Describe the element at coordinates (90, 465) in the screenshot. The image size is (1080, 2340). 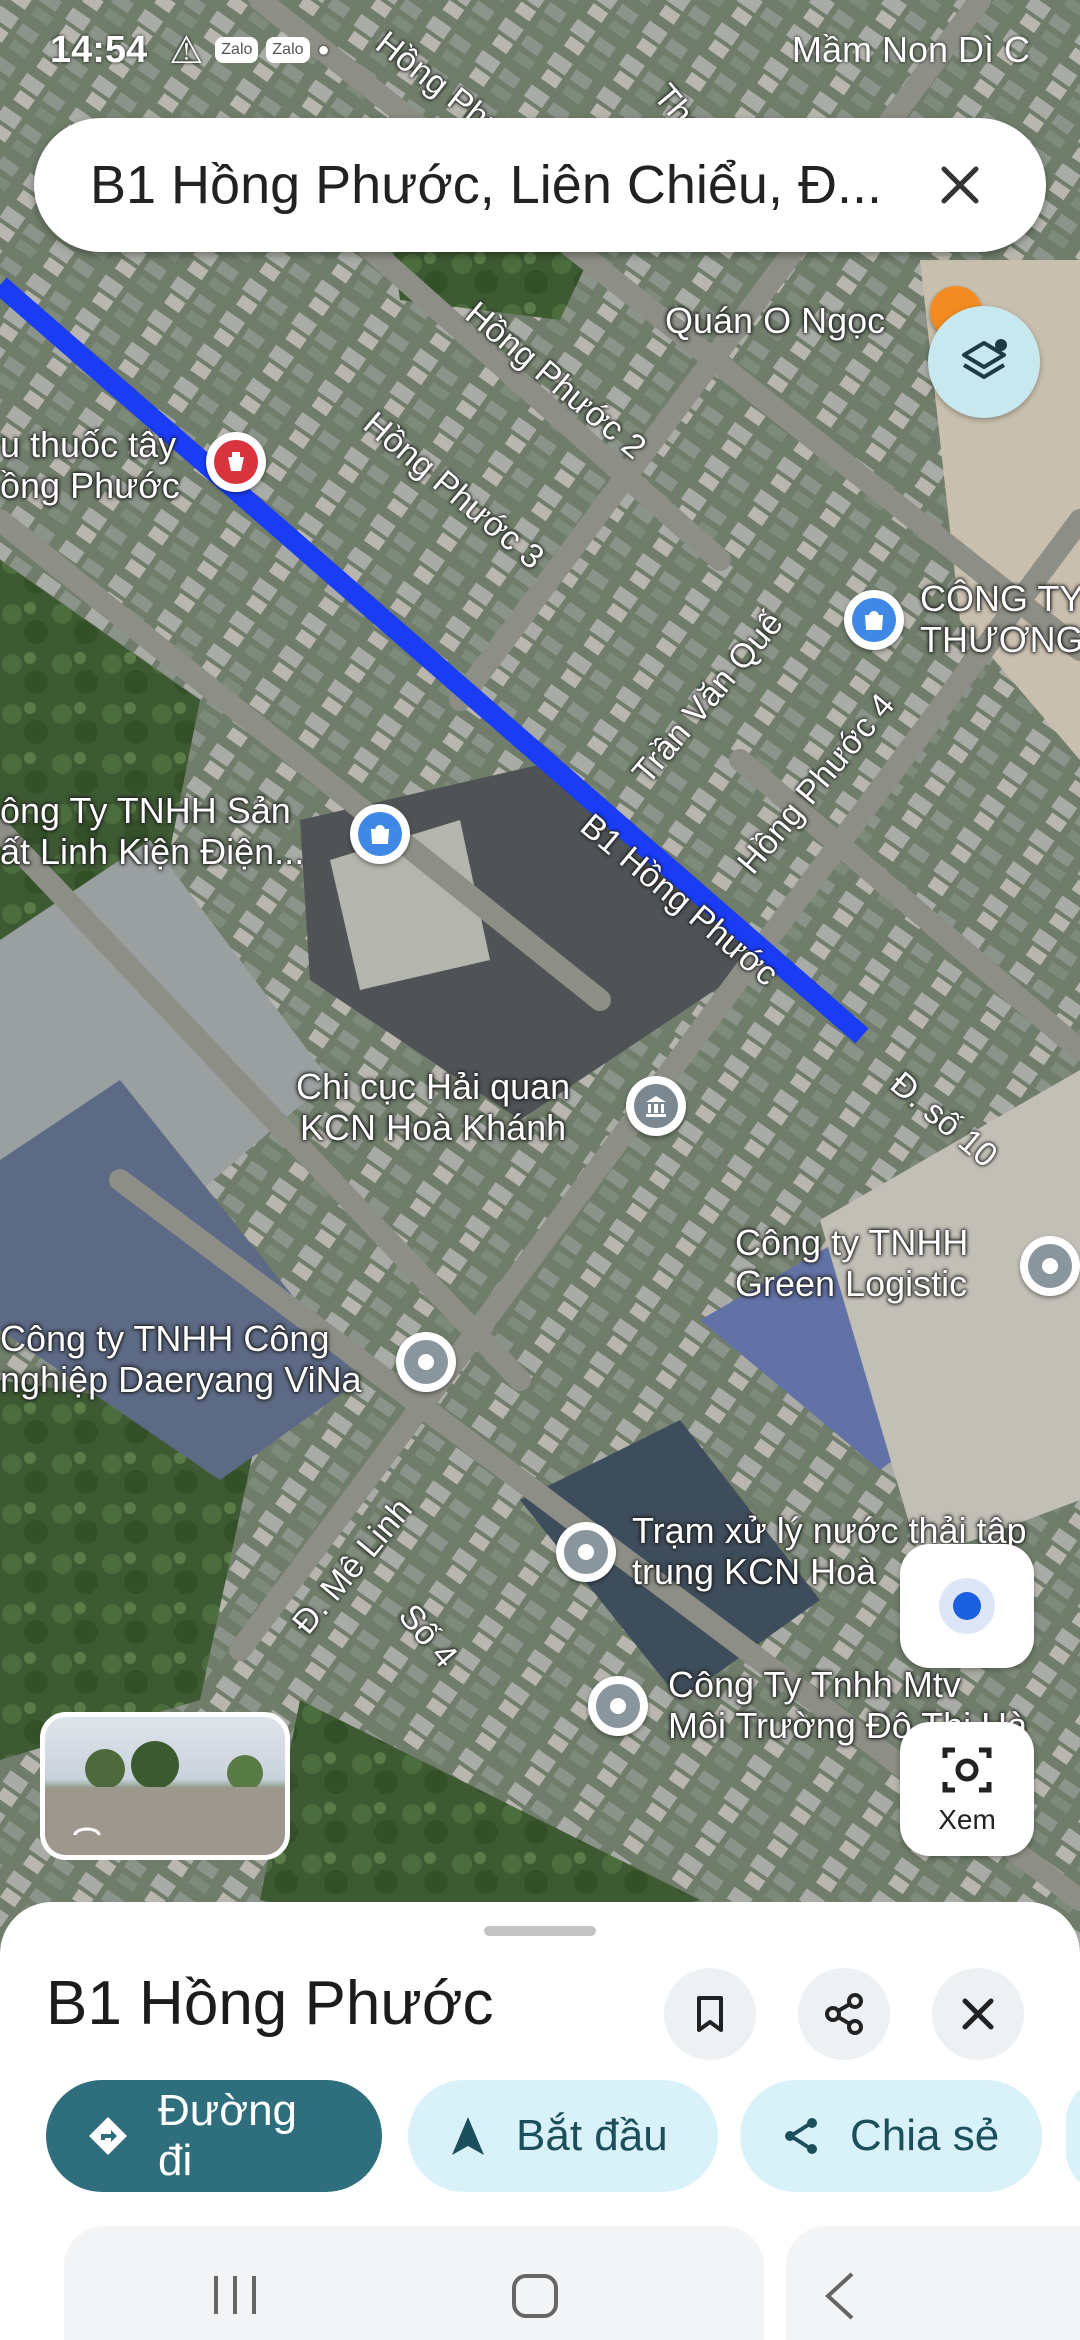
I see `place-label: u thuốc tây ồng Phước` at that location.